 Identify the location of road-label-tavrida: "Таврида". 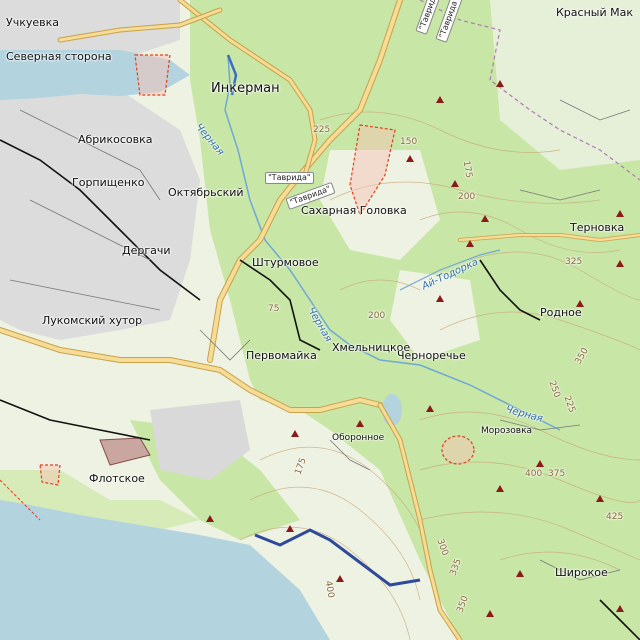
(289, 178).